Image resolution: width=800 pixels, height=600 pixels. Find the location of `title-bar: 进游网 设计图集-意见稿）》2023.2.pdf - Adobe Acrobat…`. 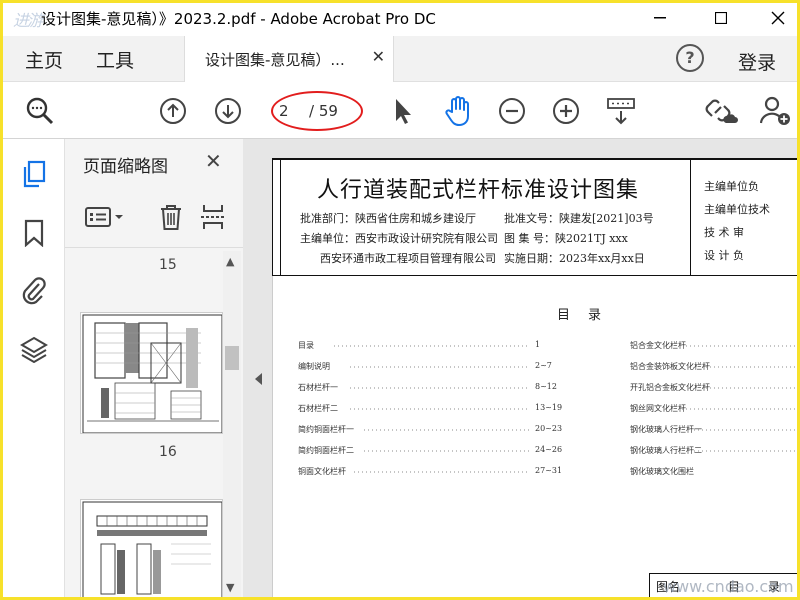

title-bar: 进游网 设计图集-意见稿）》2023.2.pdf - Adobe Acrobat… is located at coordinates (400, 28).